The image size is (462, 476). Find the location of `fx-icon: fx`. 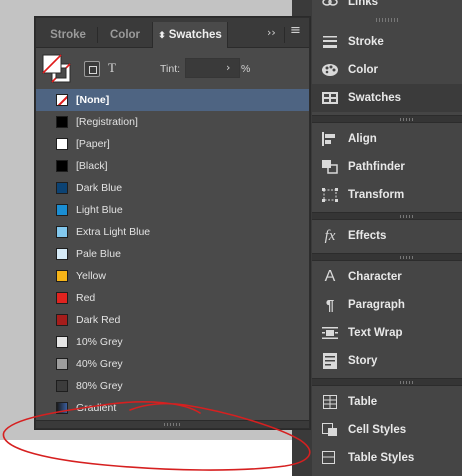

fx-icon: fx is located at coordinates (330, 235).